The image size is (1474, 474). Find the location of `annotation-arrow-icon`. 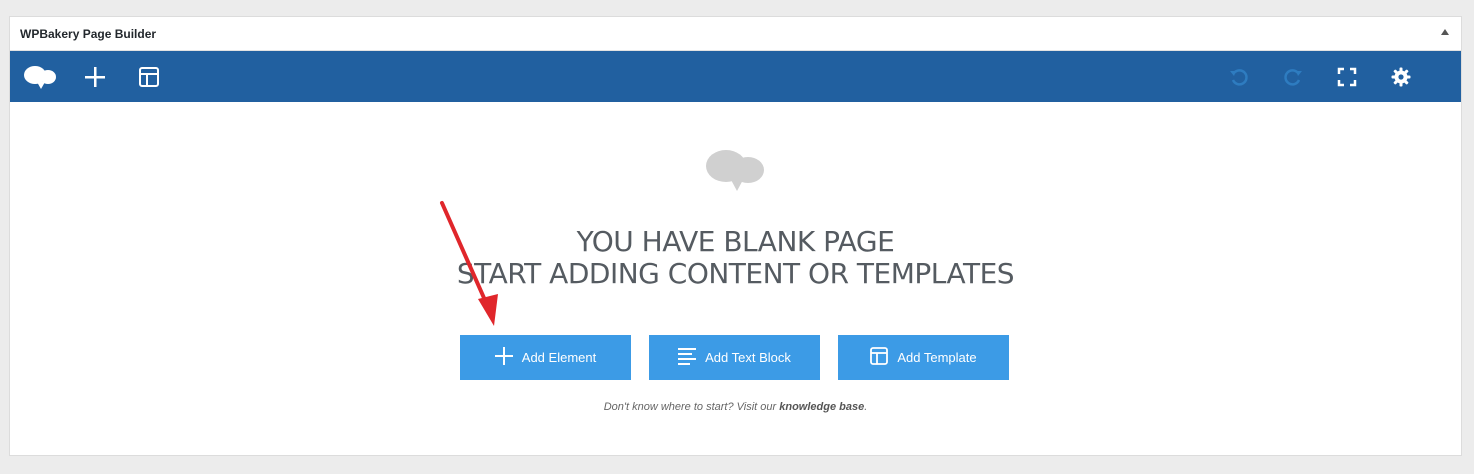

annotation-arrow-icon is located at coordinates (469, 263).